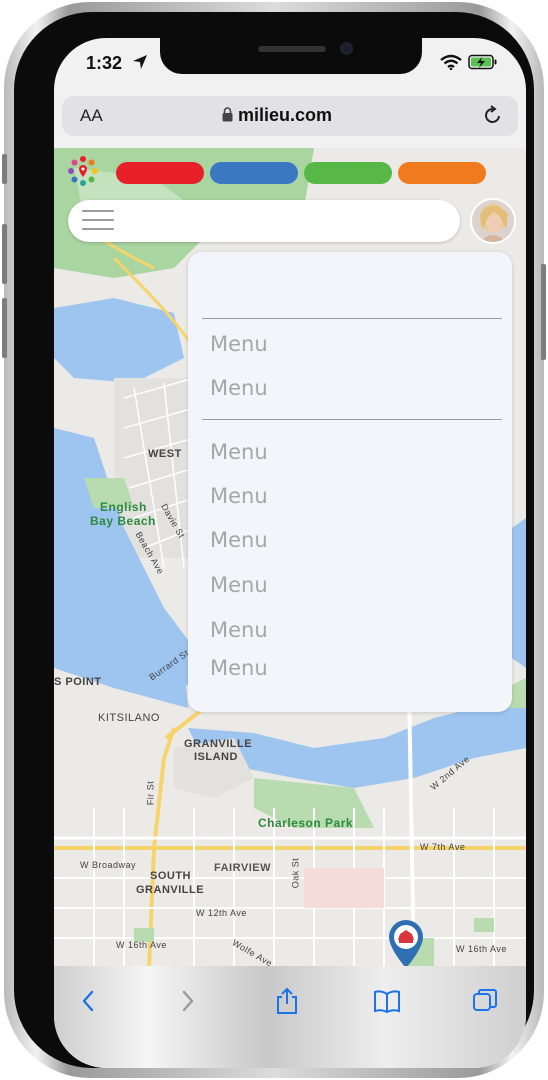 The image size is (548, 1080). I want to click on category-tab-orange, so click(442, 173).